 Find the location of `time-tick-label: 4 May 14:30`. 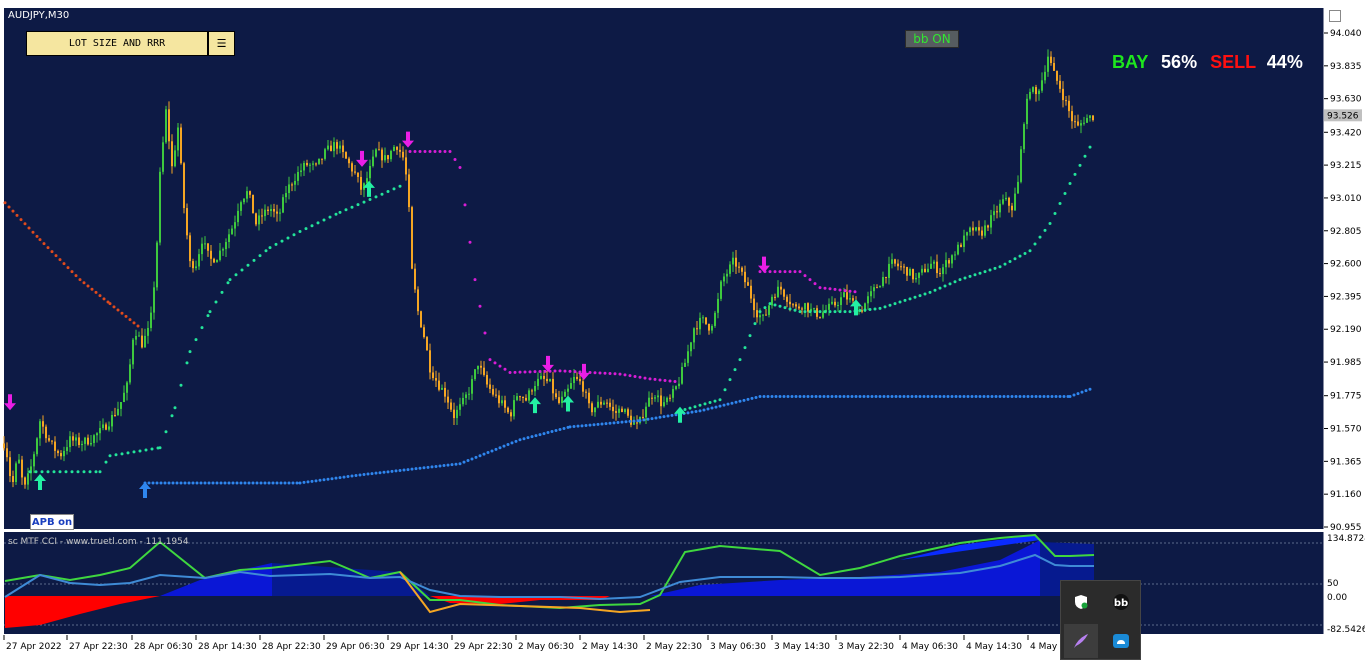

time-tick-label: 4 May 14:30 is located at coordinates (994, 647).